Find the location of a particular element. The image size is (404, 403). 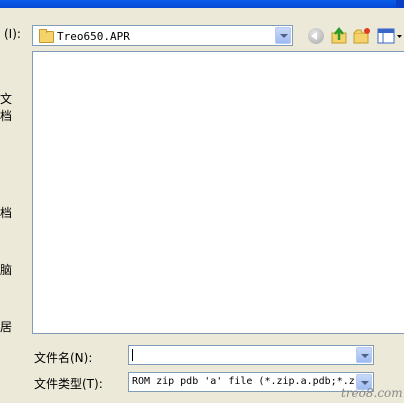

back-button is located at coordinates (316, 36).